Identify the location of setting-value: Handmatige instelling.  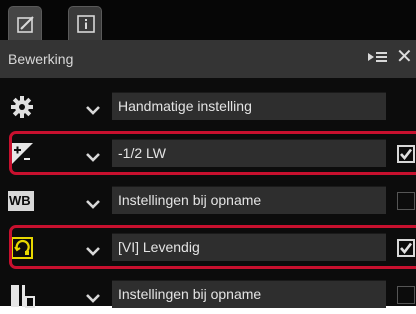
(185, 106).